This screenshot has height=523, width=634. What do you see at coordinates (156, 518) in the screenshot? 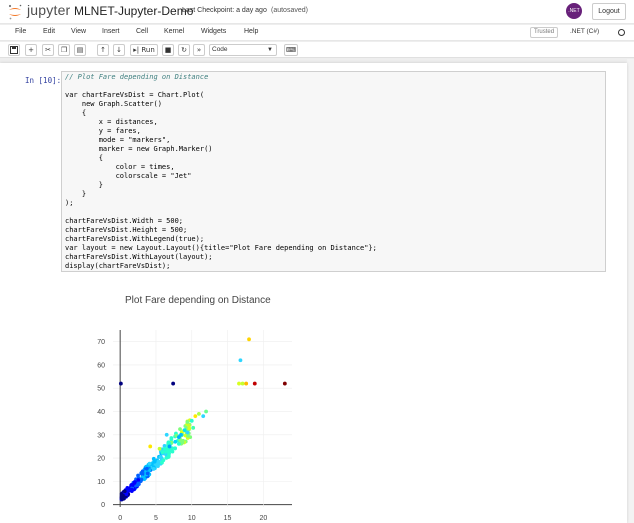
I see `x-tick-label: 5` at bounding box center [156, 518].